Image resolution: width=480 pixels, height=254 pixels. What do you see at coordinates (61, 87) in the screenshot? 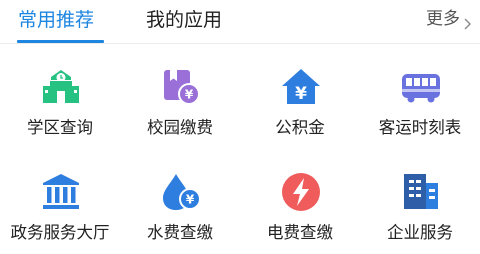
I see `school-icon` at bounding box center [61, 87].